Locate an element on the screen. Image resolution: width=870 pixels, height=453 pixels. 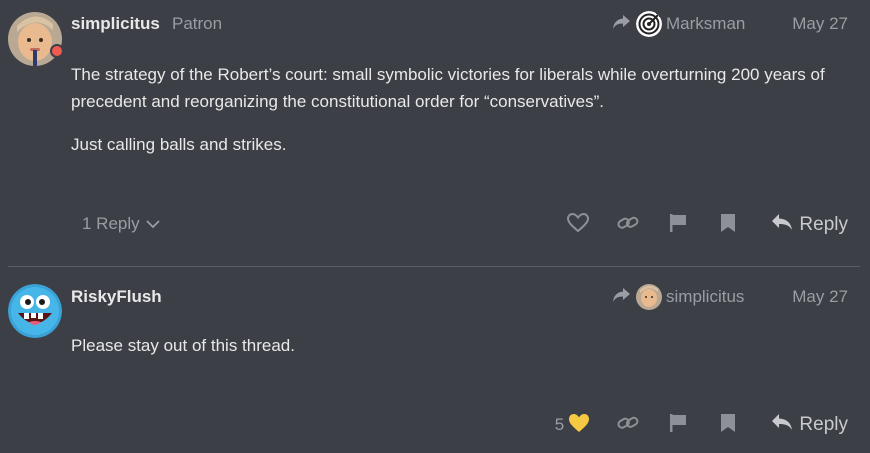
reply-to-tab: Marksman is located at coordinates (678, 24).